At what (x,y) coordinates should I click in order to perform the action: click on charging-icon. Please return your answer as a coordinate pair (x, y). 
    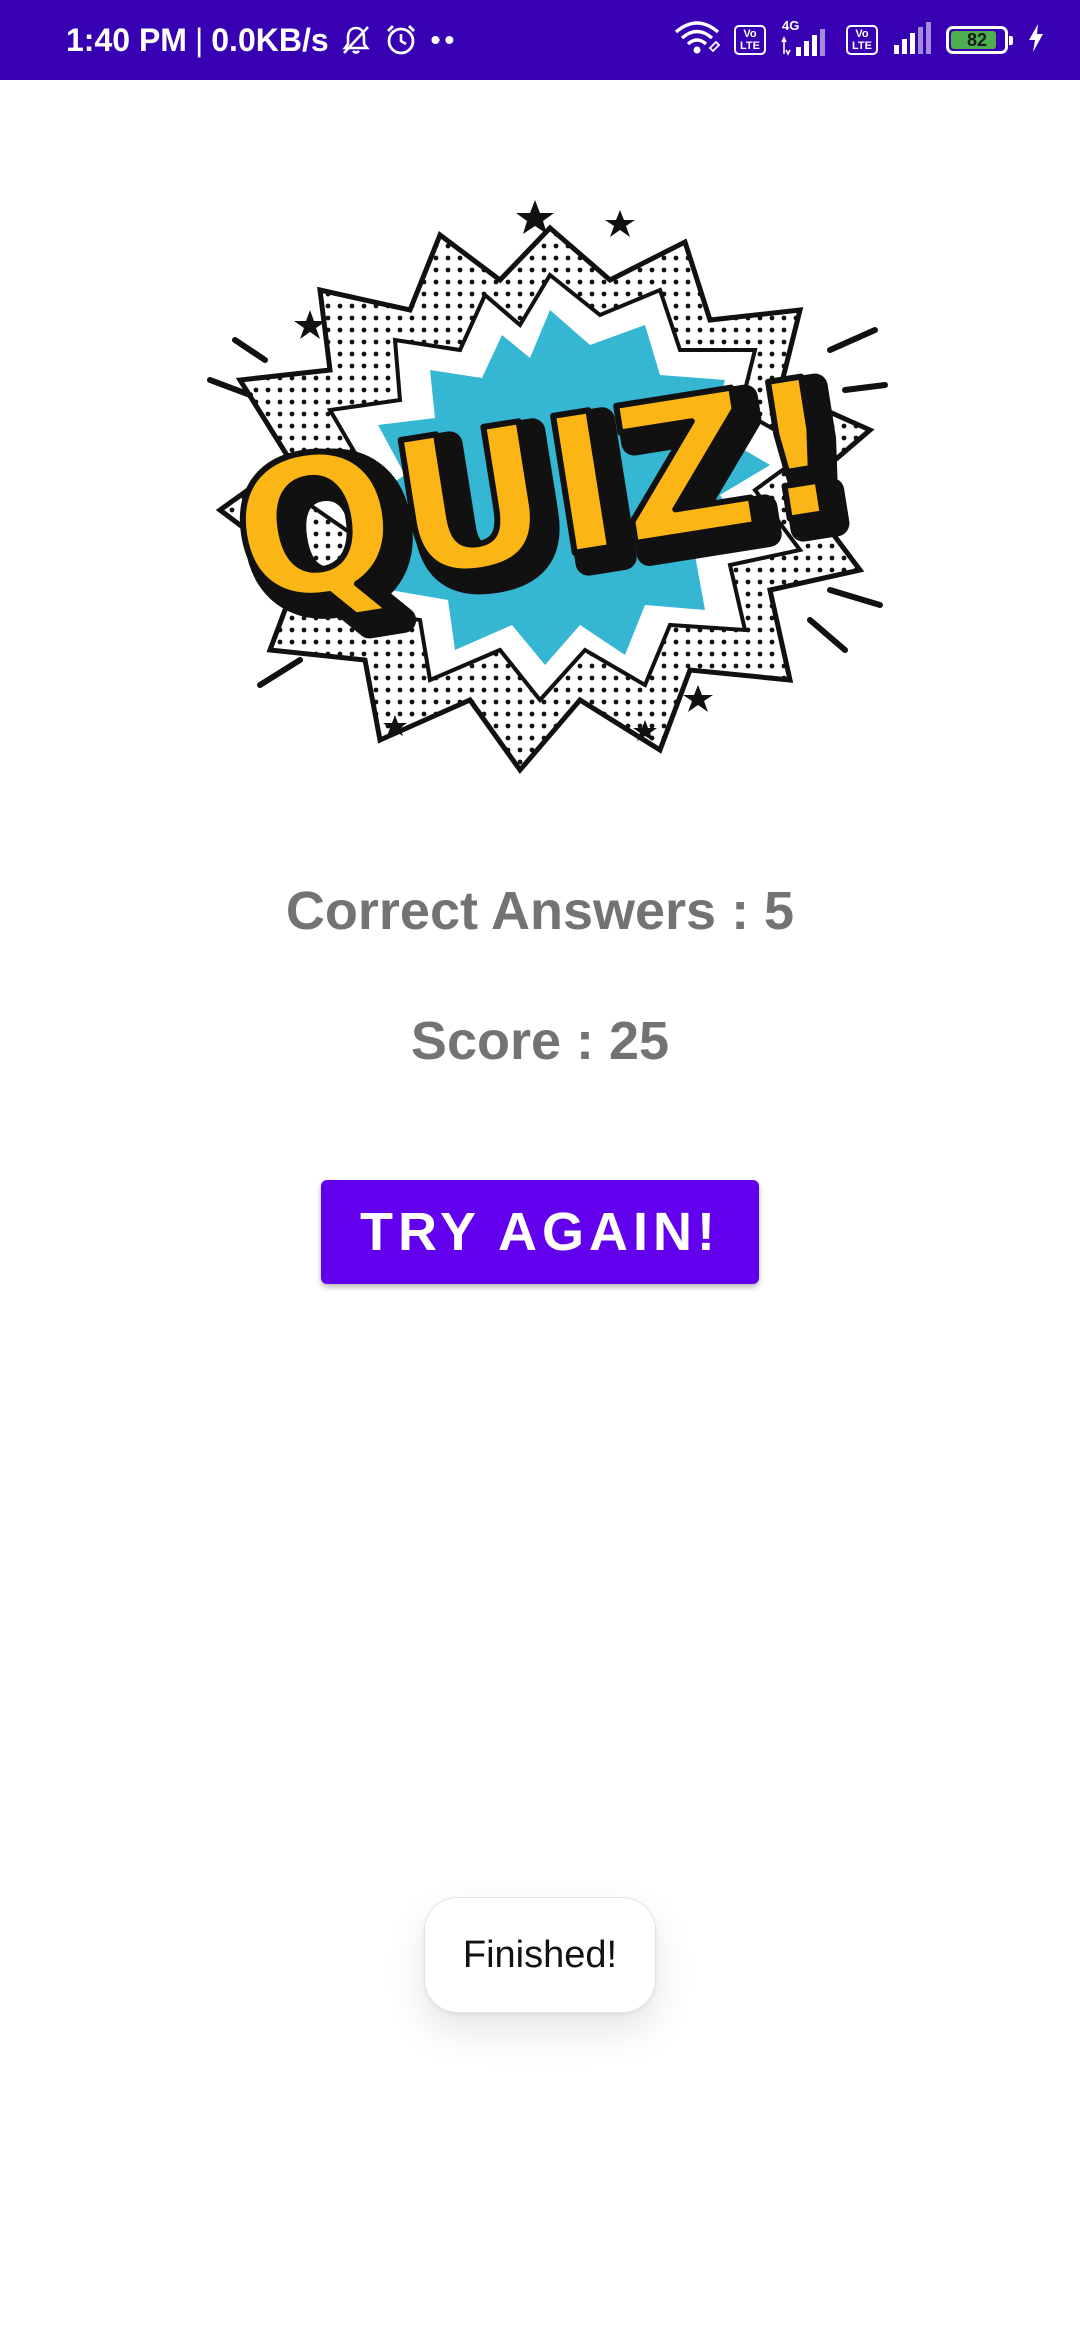
    Looking at the image, I should click on (1036, 40).